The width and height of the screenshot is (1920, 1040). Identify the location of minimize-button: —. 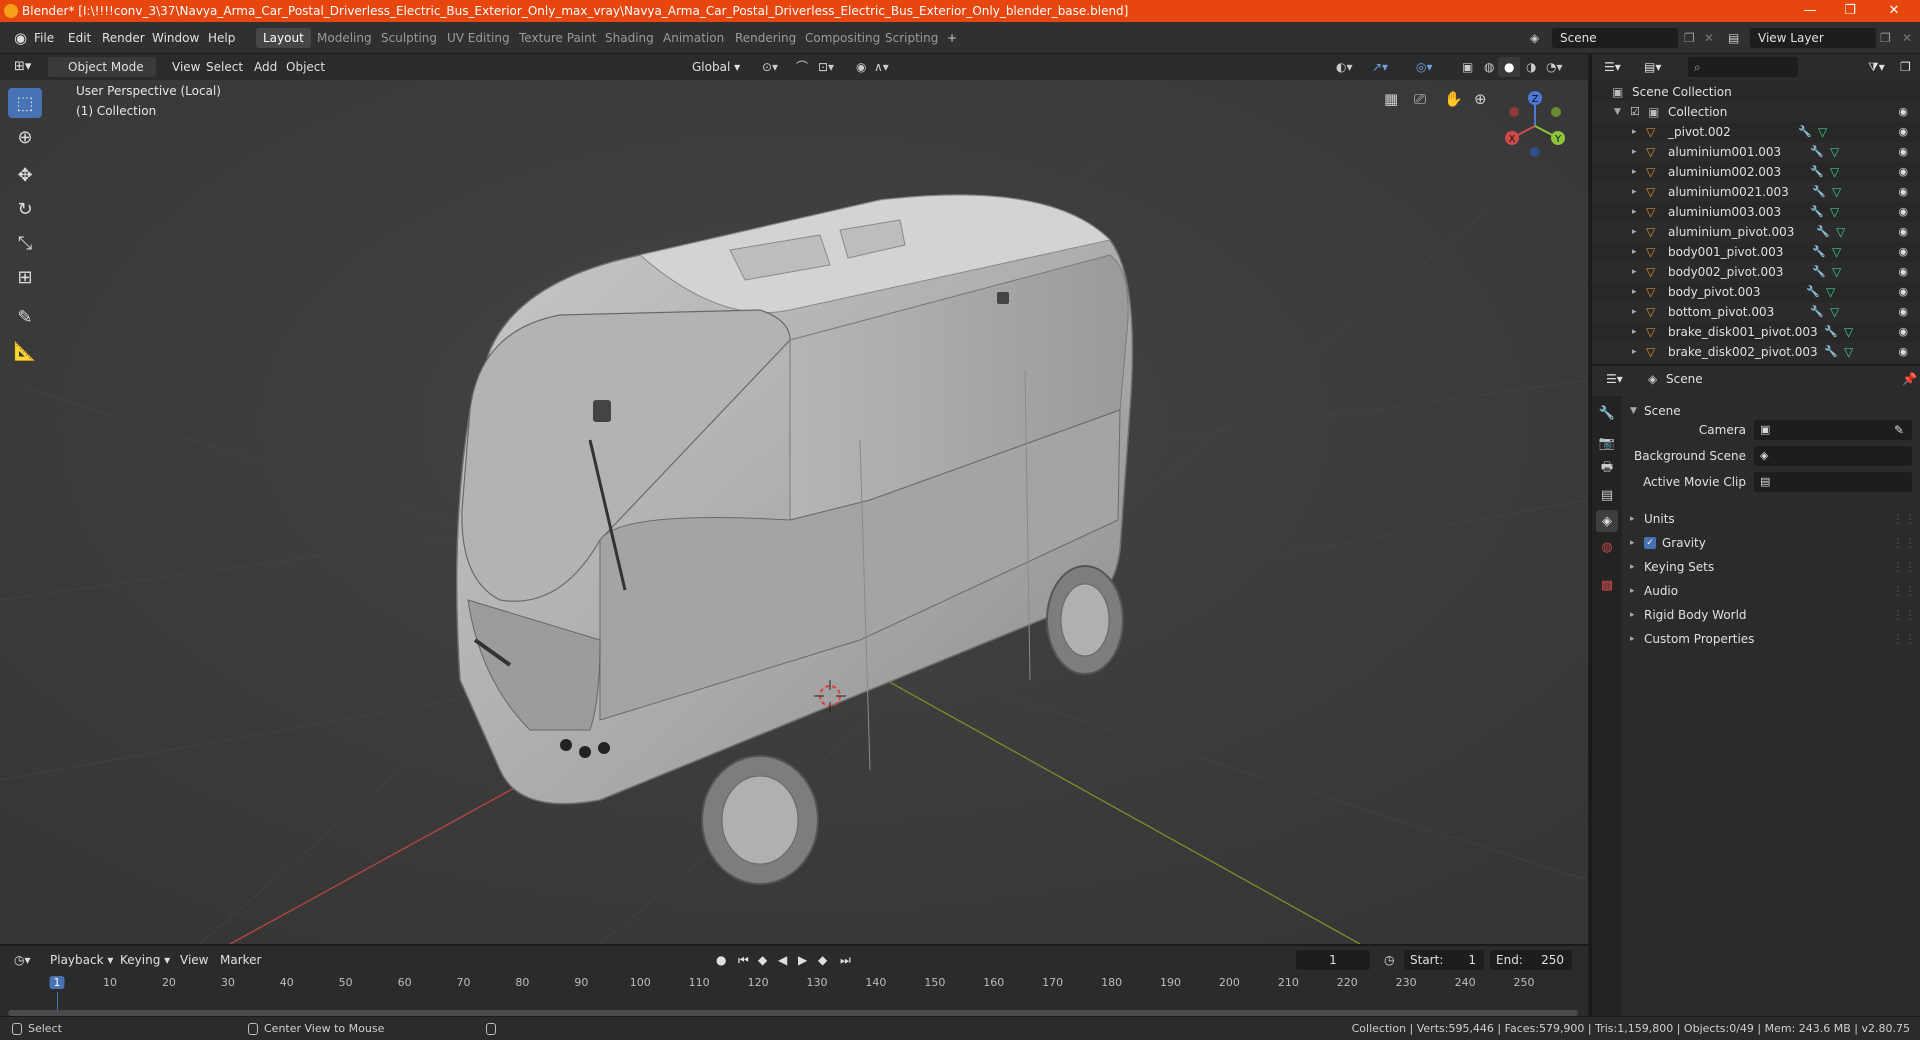
(1810, 11).